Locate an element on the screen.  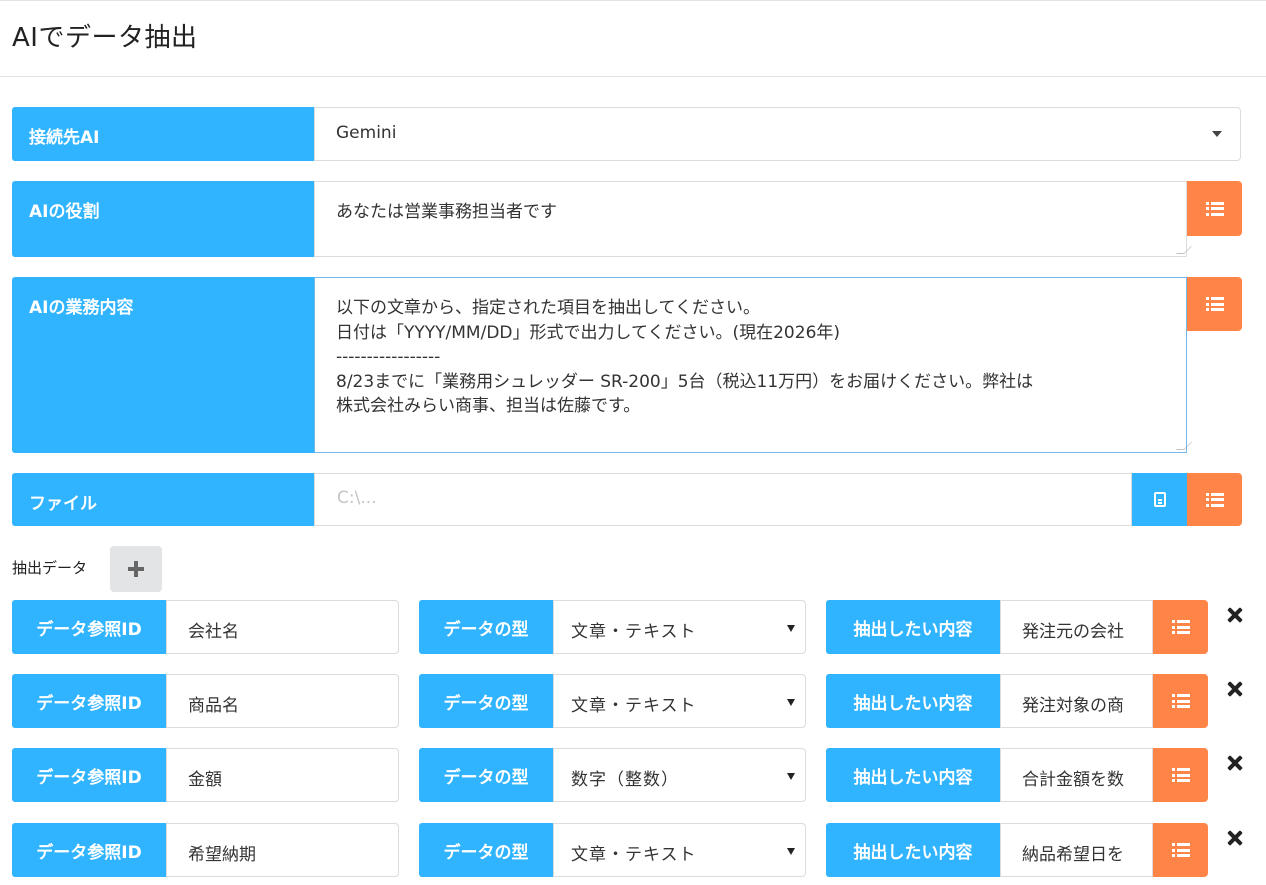
extract-content-input: 納品希望日を is located at coordinates (1076, 850).